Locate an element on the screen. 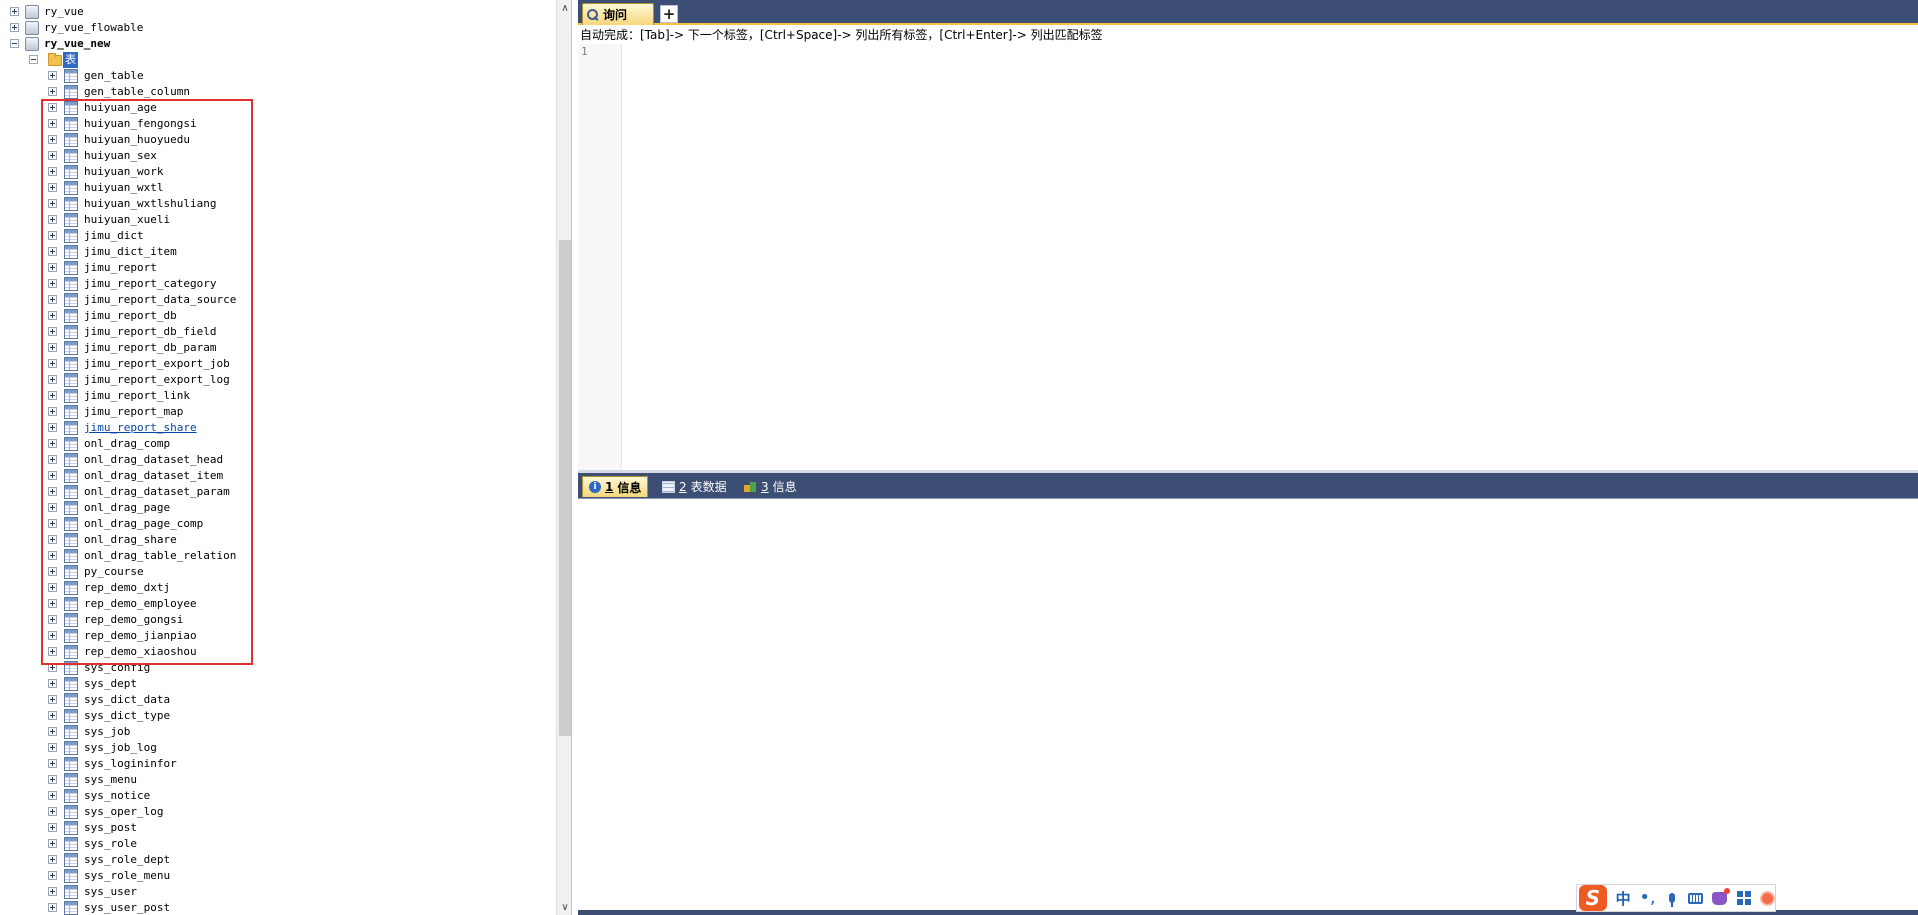  tree-table-item: jimu_report_db_param is located at coordinates (278, 348).